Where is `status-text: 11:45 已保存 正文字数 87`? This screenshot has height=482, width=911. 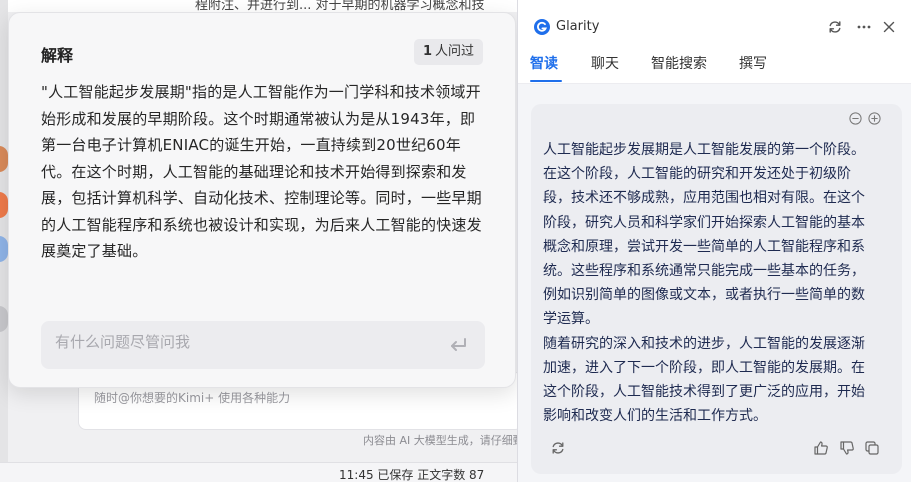
status-text: 11:45 已保存 正文字数 87 is located at coordinates (412, 475).